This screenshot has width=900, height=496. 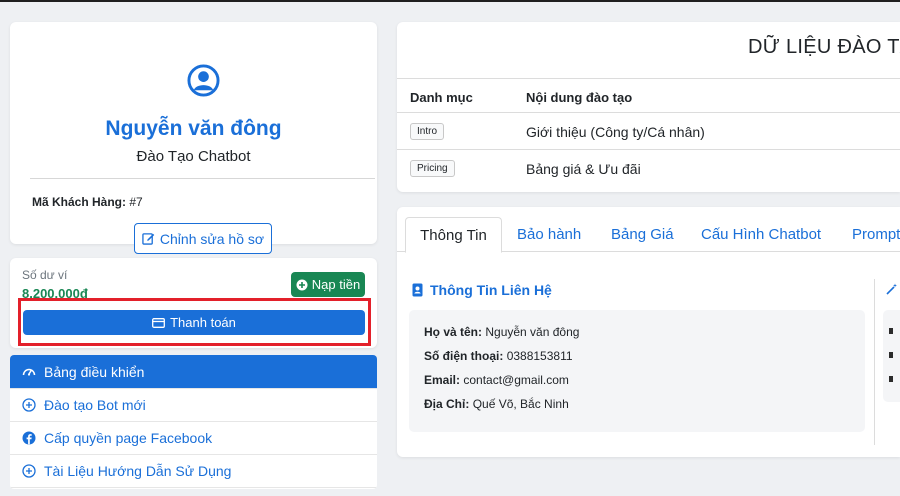 I want to click on table-row: Intro Giới thiệu (Công ty/Cá nhân), so click(x=648, y=130).